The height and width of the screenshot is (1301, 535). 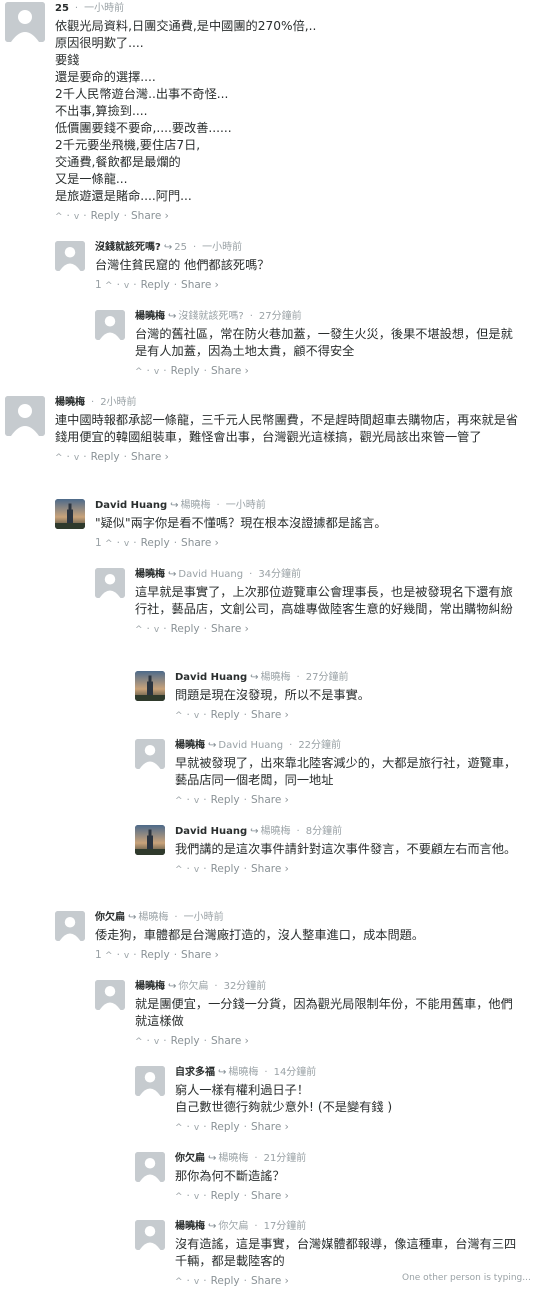 I want to click on timestamp: 22分鐘前, so click(x=319, y=745).